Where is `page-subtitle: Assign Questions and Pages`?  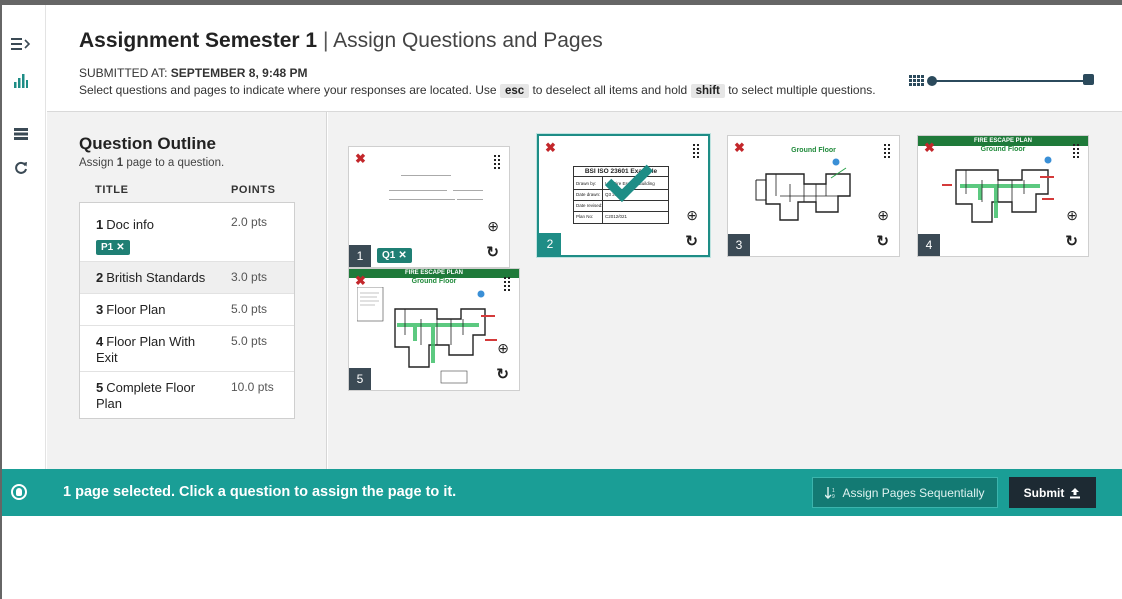 page-subtitle: Assign Questions and Pages is located at coordinates (468, 40).